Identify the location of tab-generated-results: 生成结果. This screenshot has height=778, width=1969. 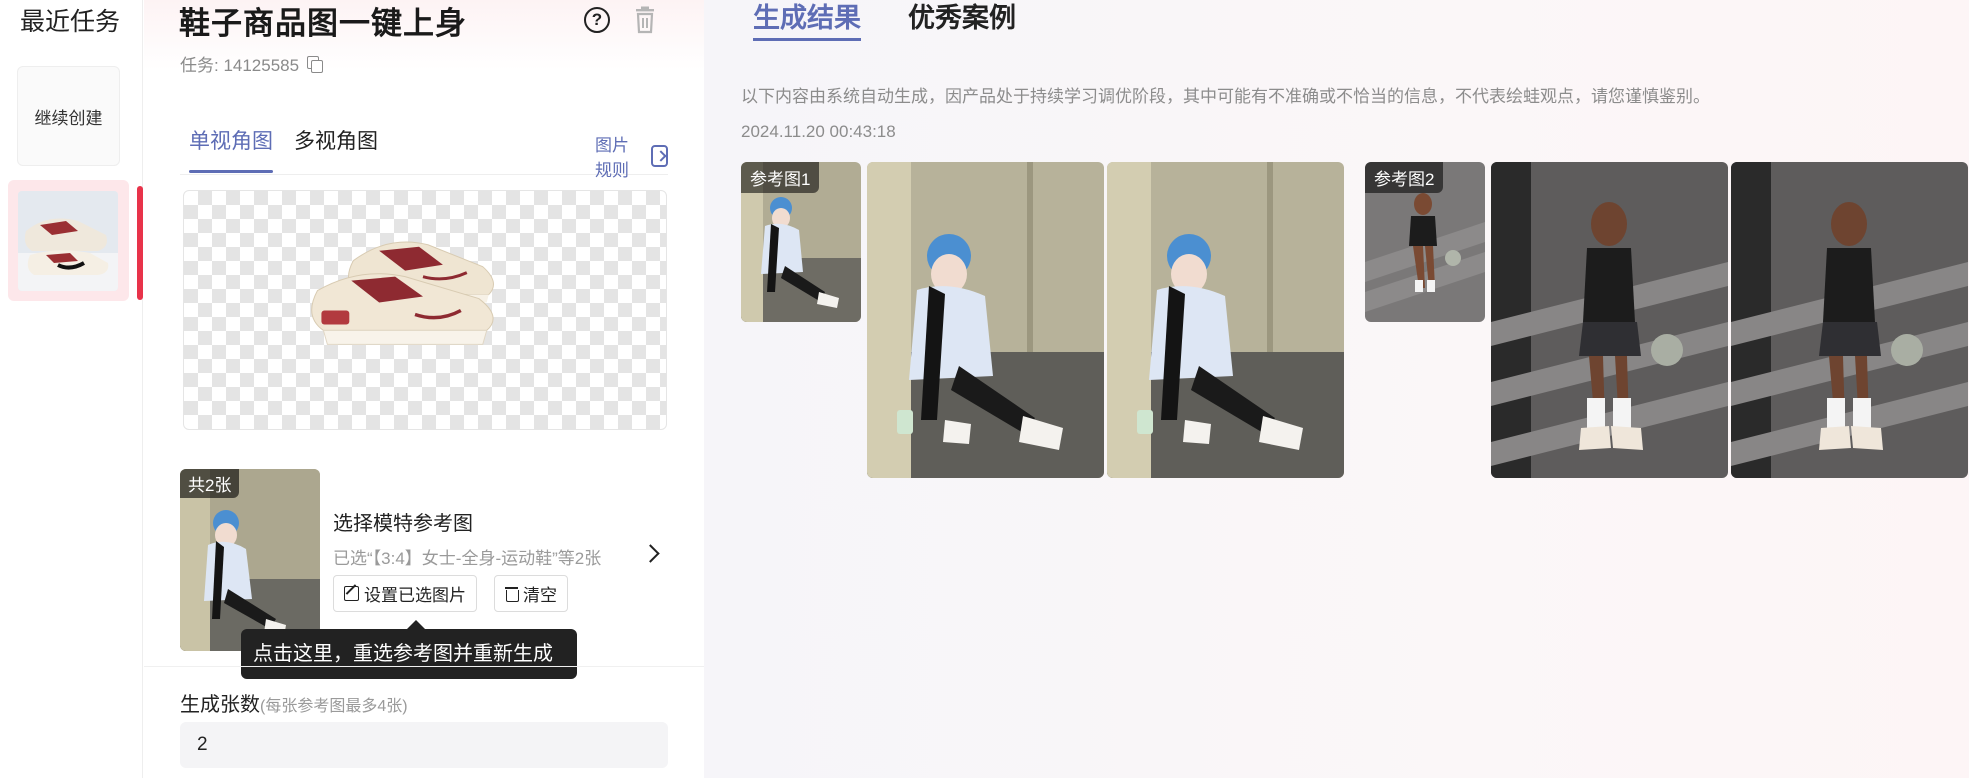
(807, 17).